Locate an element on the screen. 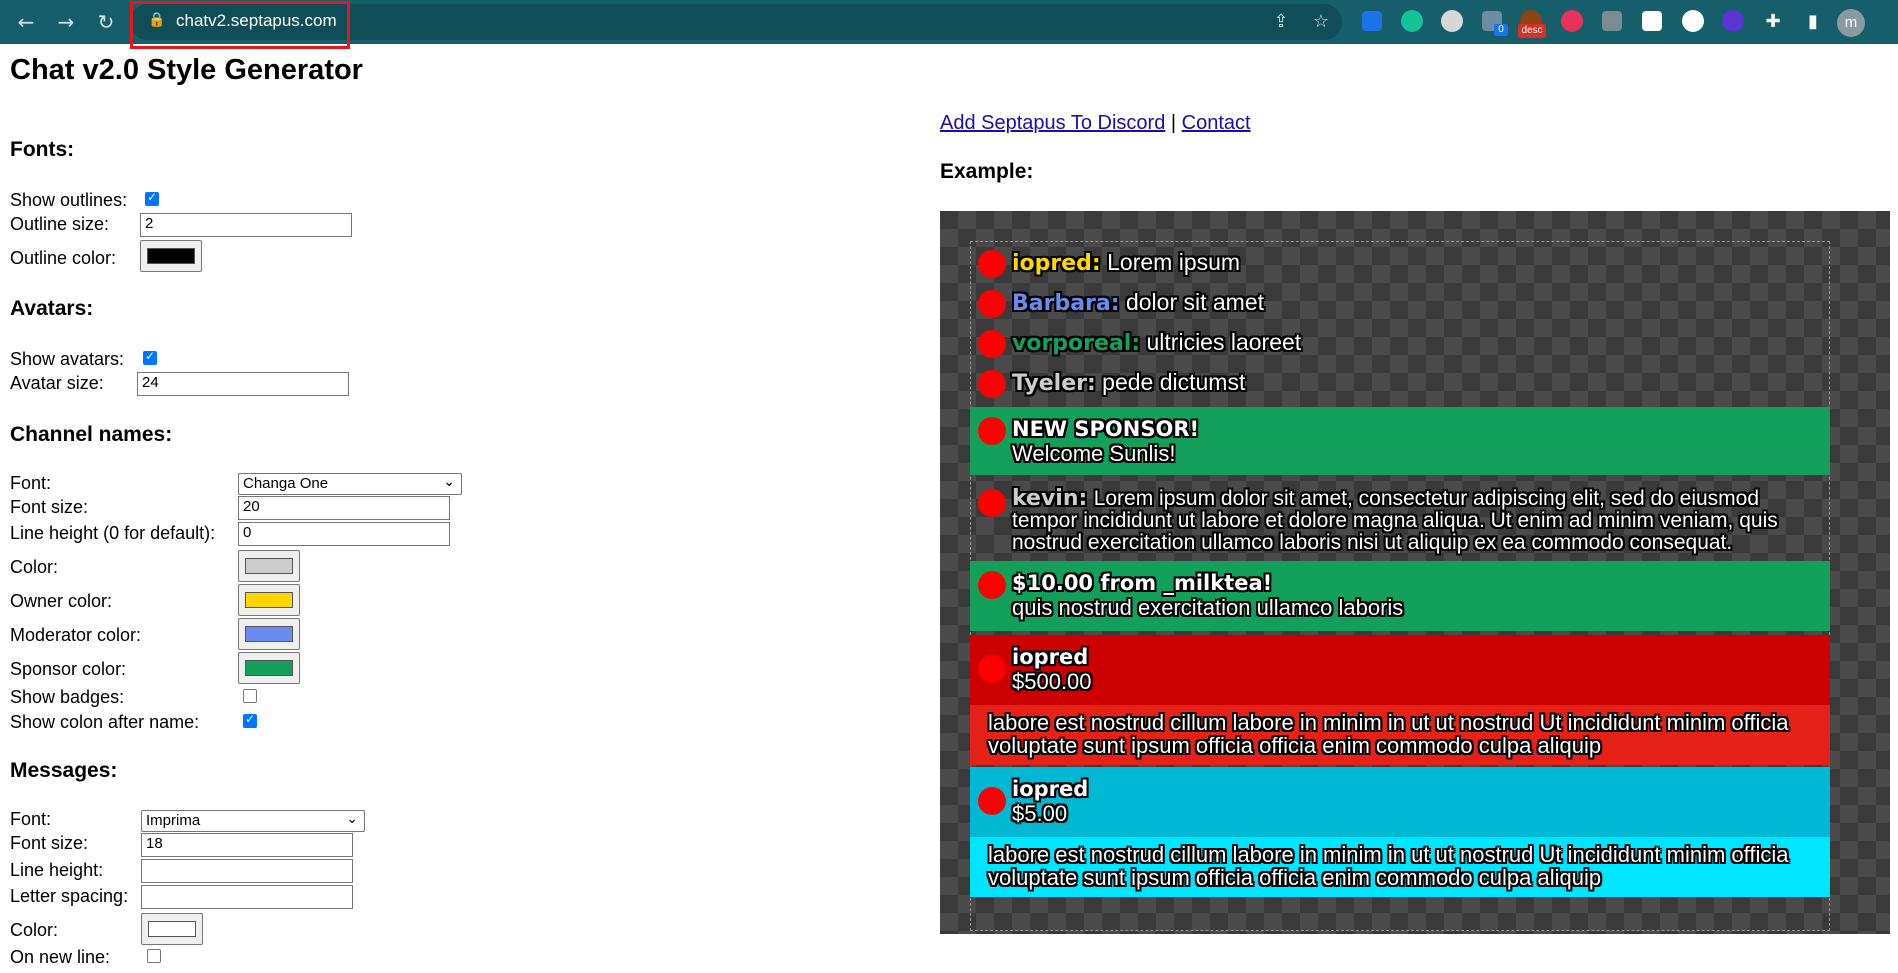 Image resolution: width=1898 pixels, height=973 pixels. page-title: Chat v2.0 Style Generator is located at coordinates (186, 70).